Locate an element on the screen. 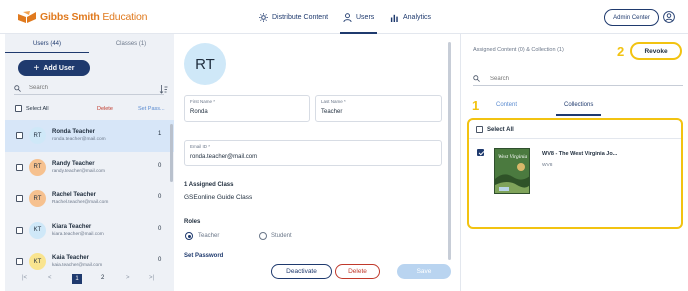 This screenshot has height=291, width=688. assigned-class-heading: 1 Assigned Class is located at coordinates (209, 185).